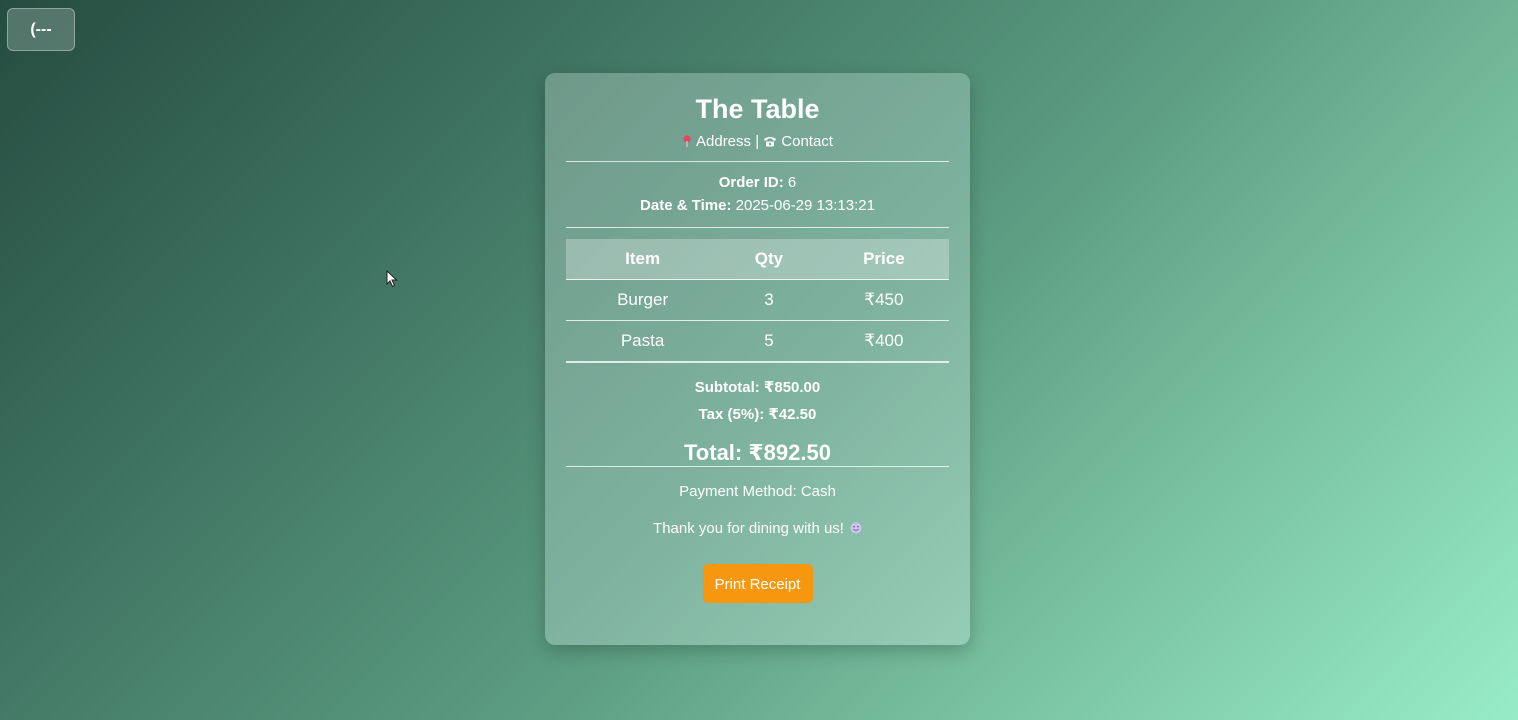 Image resolution: width=1518 pixels, height=720 pixels. I want to click on table-row: Burger 3 ₹450, so click(757, 300).